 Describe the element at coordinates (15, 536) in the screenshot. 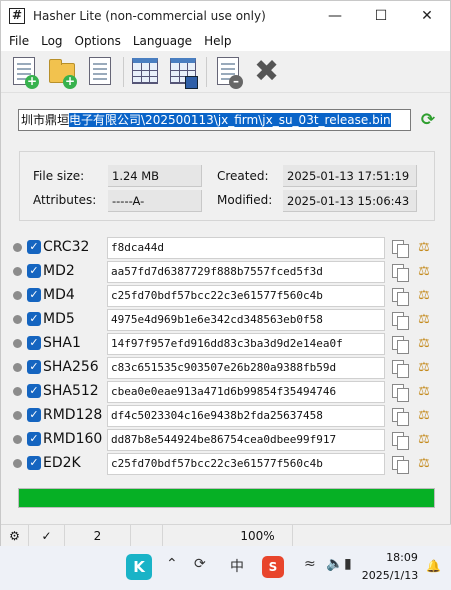

I see `settings-gear-icon: ⚙` at that location.